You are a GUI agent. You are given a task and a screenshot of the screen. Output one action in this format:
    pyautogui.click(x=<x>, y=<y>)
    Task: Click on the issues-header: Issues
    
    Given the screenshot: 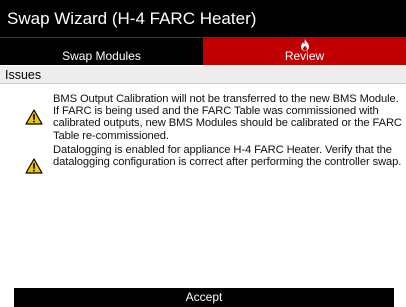 What is the action you would take?
    pyautogui.click(x=203, y=75)
    